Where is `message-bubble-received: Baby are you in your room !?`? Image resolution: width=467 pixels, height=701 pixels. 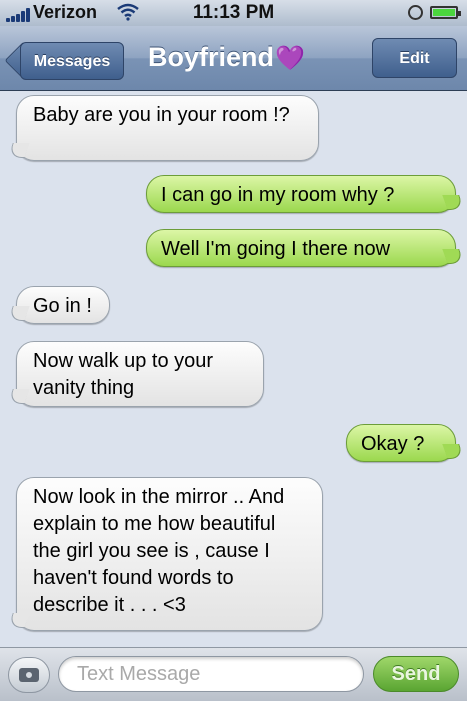 message-bubble-received: Baby are you in your room !? is located at coordinates (167, 128).